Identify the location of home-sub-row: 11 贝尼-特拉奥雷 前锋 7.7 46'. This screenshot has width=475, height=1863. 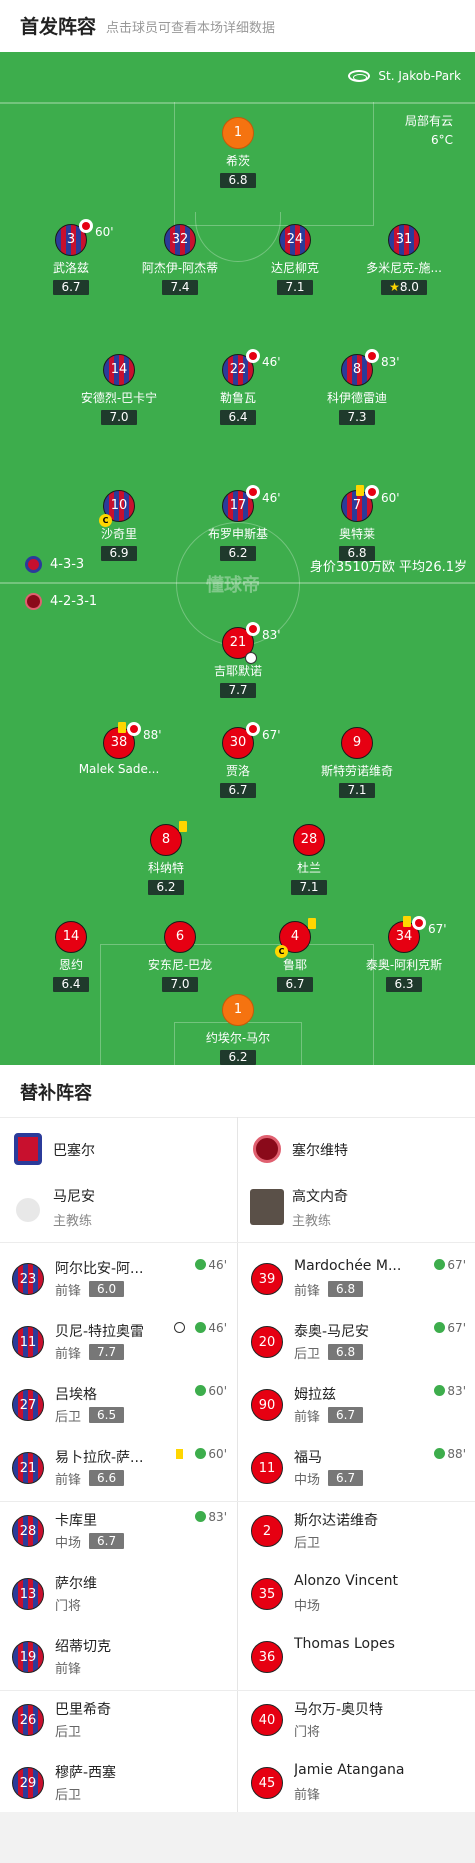
(119, 1343).